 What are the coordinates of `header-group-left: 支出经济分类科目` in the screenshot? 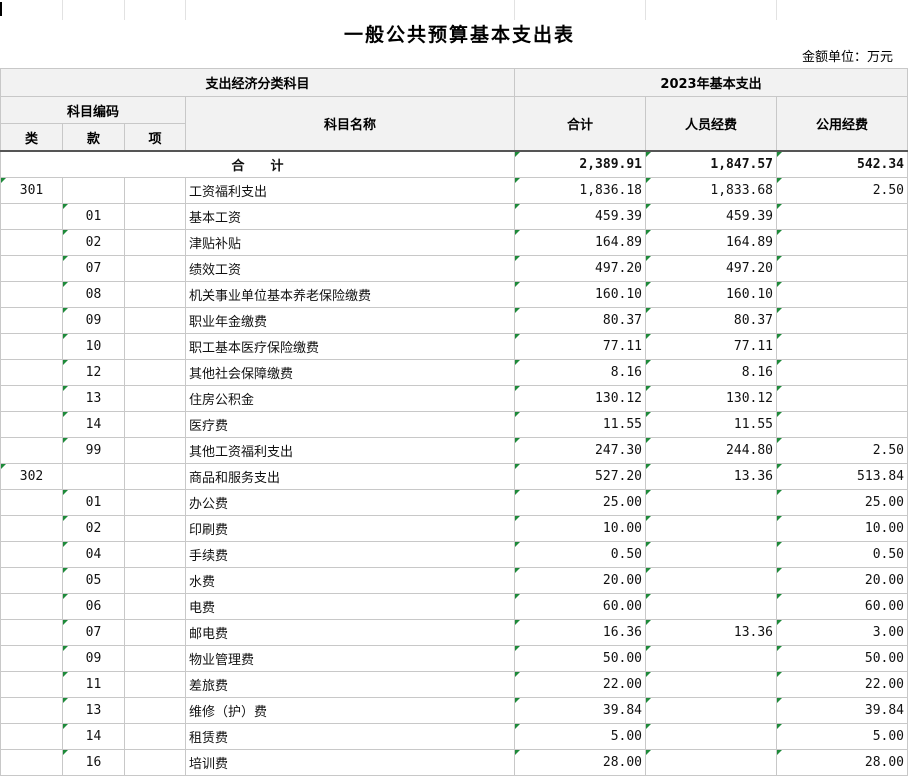 It's located at (258, 82).